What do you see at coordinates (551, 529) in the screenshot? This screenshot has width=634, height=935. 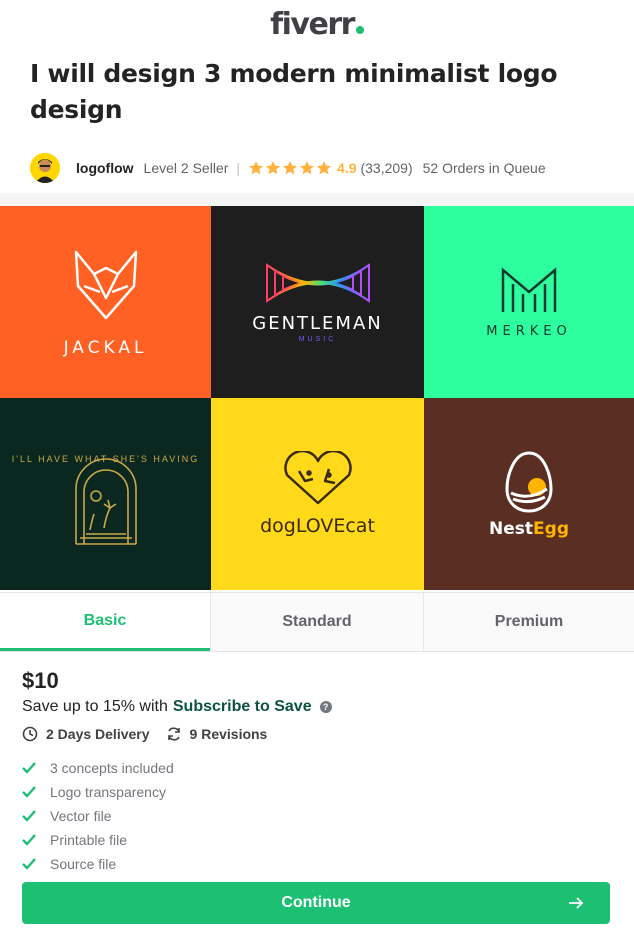 I see `nestegg-egg-text: Egg` at bounding box center [551, 529].